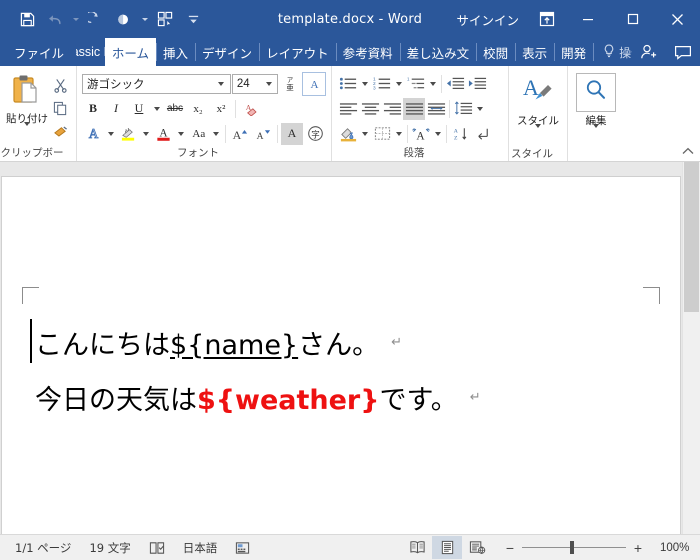 This screenshot has height=560, width=700. I want to click on document-line-1: こんにちは${name}さん。 ↵, so click(340, 344).